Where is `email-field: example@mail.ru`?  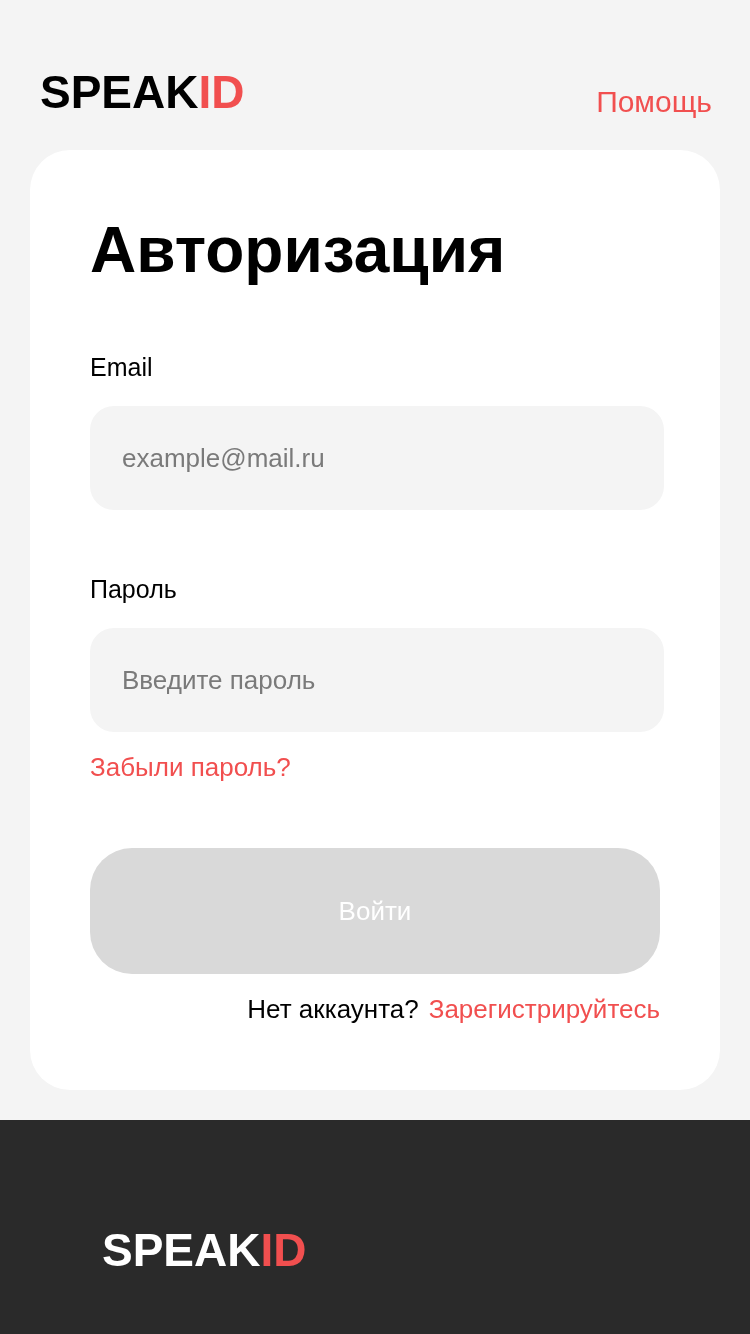 email-field: example@mail.ru is located at coordinates (377, 458).